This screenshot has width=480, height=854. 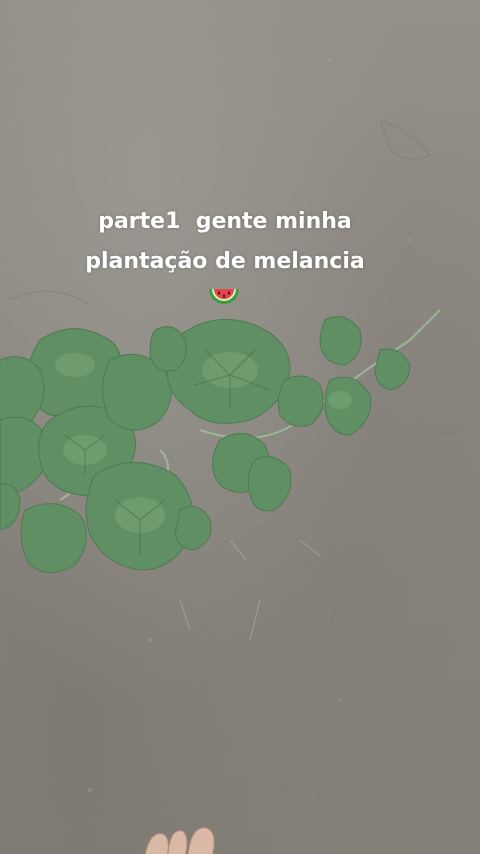 What do you see at coordinates (225, 221) in the screenshot?
I see `caption-line-1: parte1 gente minha` at bounding box center [225, 221].